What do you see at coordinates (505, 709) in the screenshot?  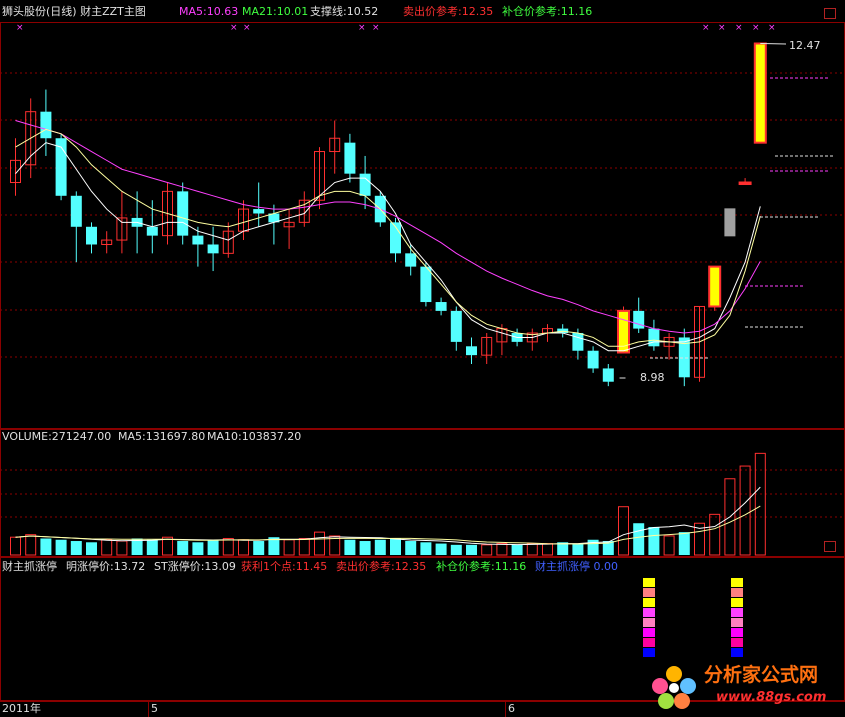 I see `axis-tick-jun` at bounding box center [505, 709].